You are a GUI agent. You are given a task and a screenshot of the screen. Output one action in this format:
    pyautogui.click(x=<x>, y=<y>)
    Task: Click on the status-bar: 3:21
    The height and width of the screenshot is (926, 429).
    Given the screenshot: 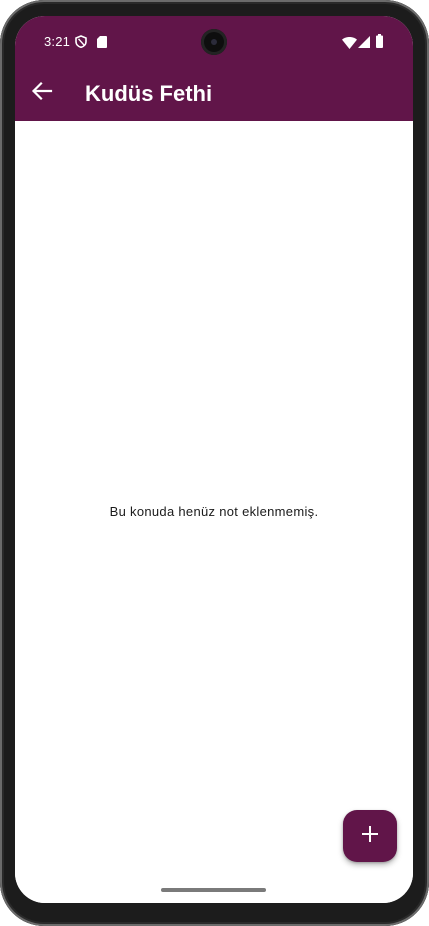 What is the action you would take?
    pyautogui.click(x=214, y=42)
    